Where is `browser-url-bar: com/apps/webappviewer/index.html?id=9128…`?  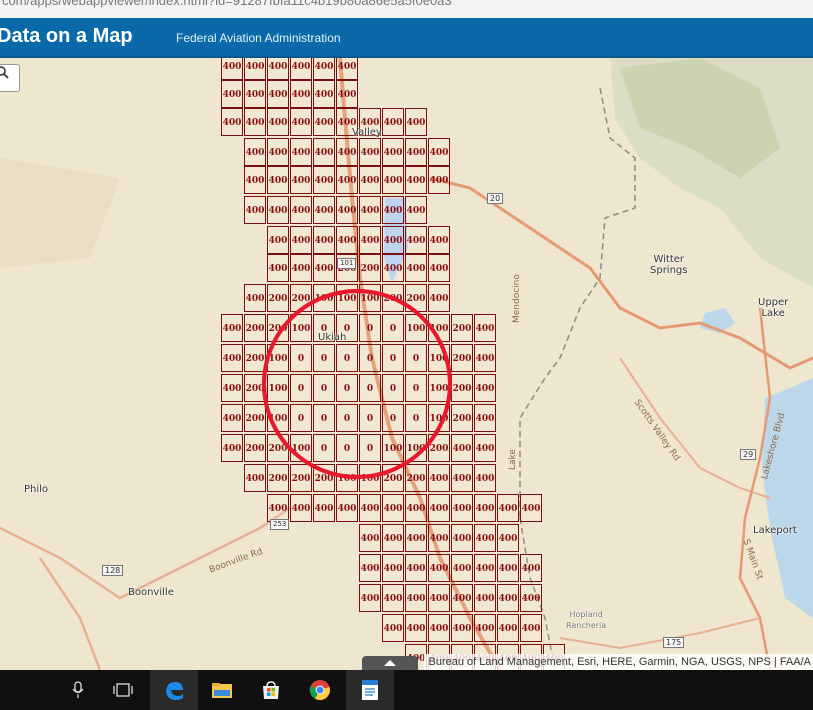
browser-url-bar: com/apps/webappviewer/index.html?id=9128… is located at coordinates (406, 9).